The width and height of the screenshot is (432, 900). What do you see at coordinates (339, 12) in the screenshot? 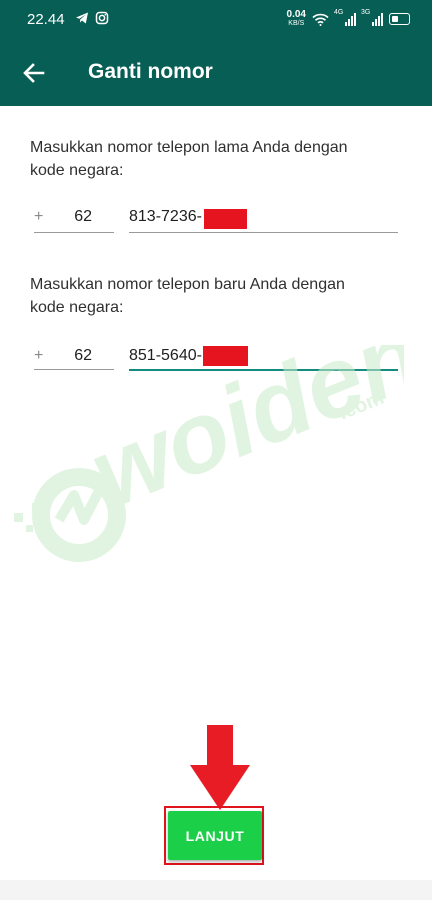
I see `network-type-1: 4G` at bounding box center [339, 12].